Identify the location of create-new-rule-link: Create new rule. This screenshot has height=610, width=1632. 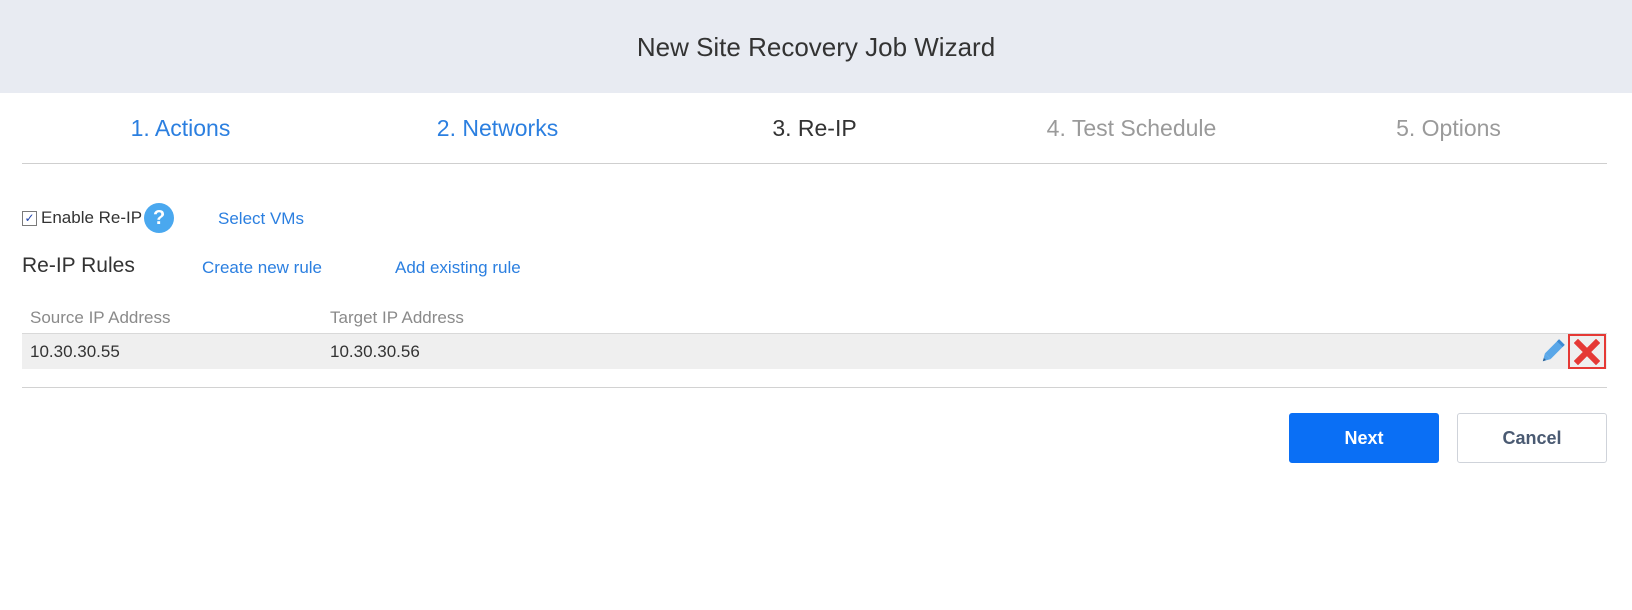
(262, 268).